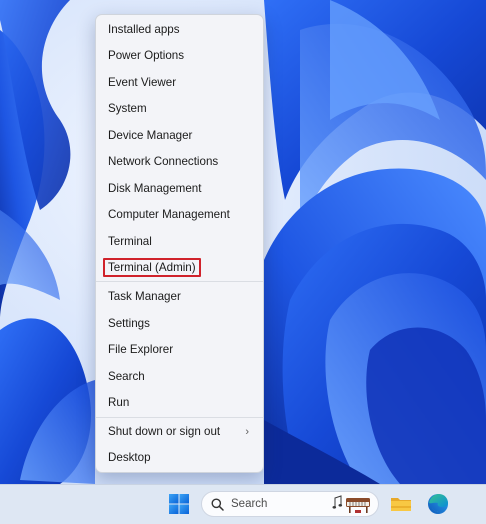 The image size is (486, 524). I want to click on menu-item-label: Terminal, so click(130, 241).